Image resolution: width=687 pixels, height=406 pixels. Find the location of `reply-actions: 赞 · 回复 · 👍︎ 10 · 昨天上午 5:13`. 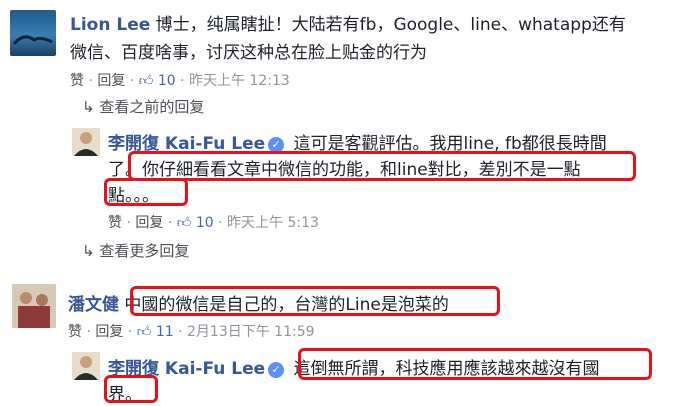

reply-actions: 赞 · 回复 · 👍︎ 10 · 昨天上午 5:13 is located at coordinates (213, 223).